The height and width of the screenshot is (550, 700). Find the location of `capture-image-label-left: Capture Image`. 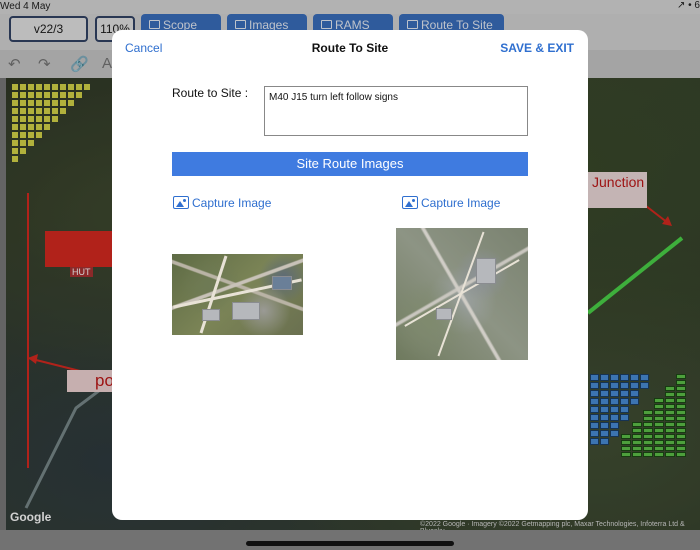

capture-image-label-left: Capture Image is located at coordinates (232, 203).